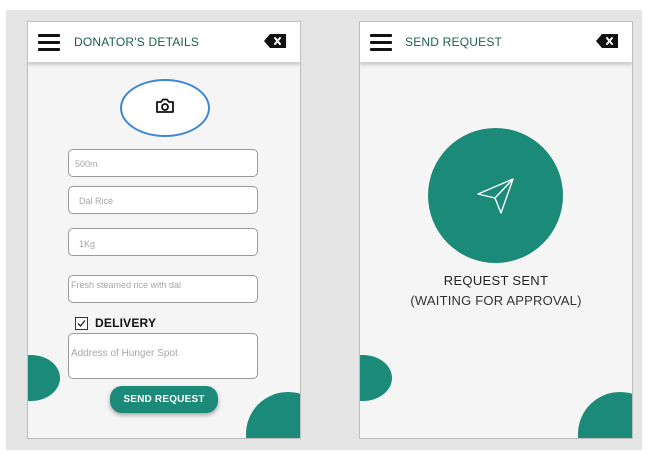 This screenshot has width=649, height=455. What do you see at coordinates (496, 280) in the screenshot?
I see `status-title: REQUEST SENT` at bounding box center [496, 280].